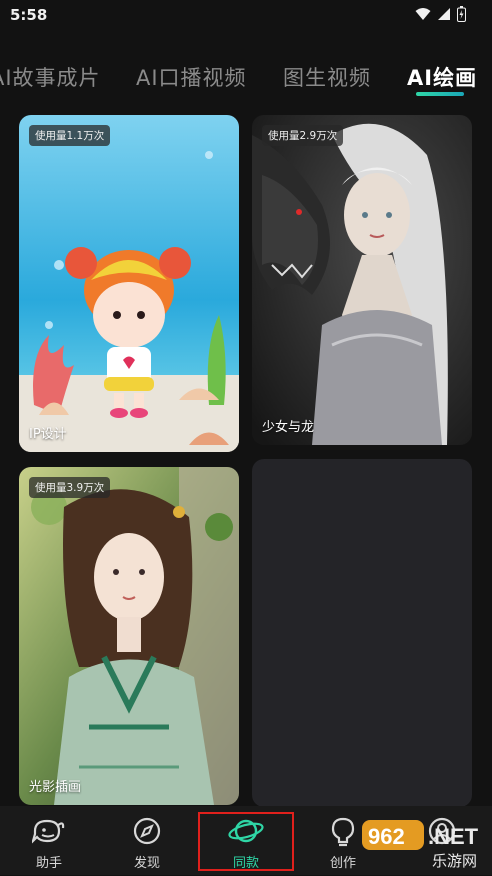 This screenshot has width=492, height=876. I want to click on tab-ai-painting: AI绘画, so click(442, 77).